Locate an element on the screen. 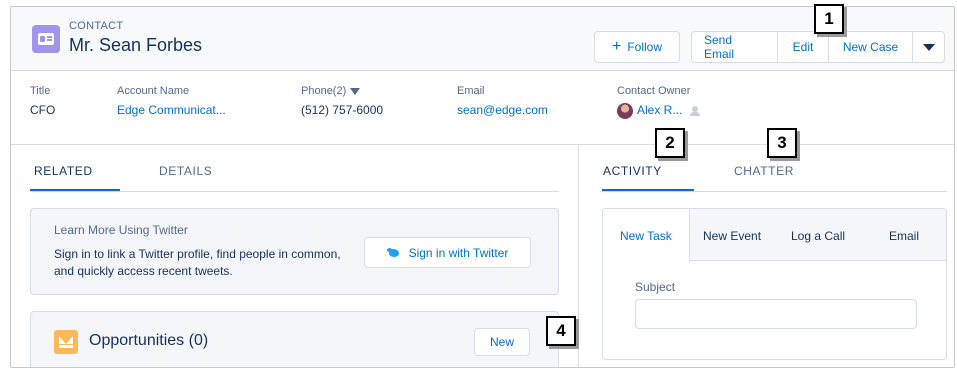  avatar is located at coordinates (625, 111).